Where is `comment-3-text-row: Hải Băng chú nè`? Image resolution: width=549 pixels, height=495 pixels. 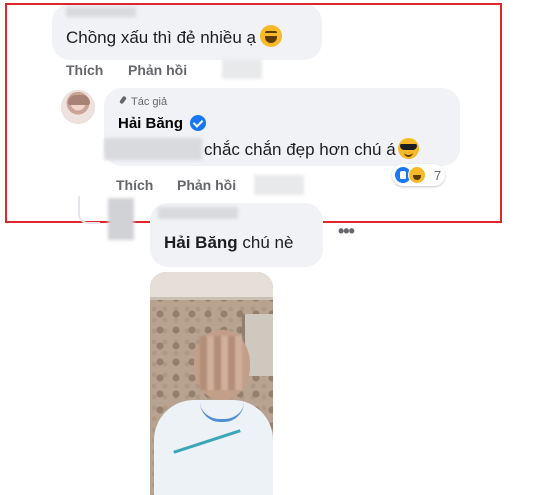
comment-3-text-row: Hải Băng chú nè is located at coordinates (228, 243).